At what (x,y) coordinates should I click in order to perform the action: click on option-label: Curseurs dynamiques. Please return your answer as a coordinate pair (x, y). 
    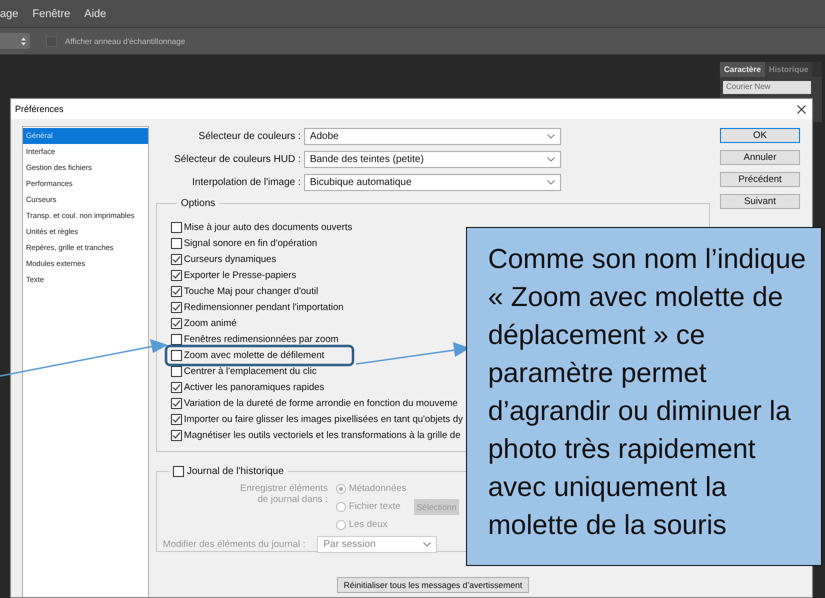
    Looking at the image, I should click on (230, 259).